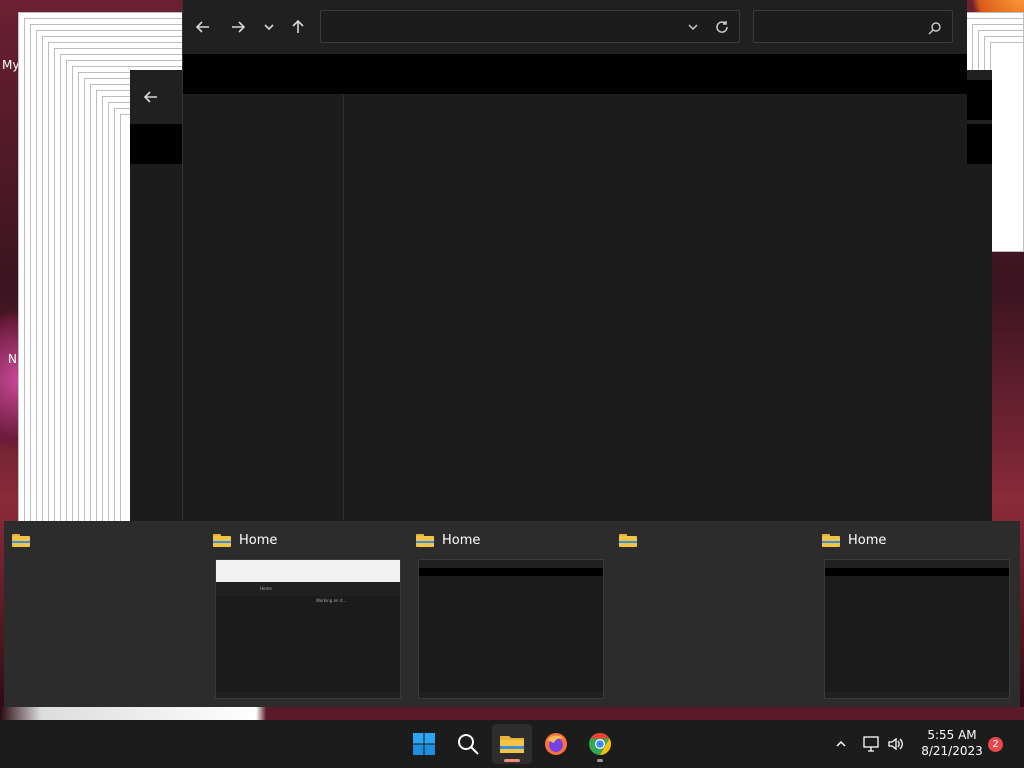 This screenshot has height=768, width=1024. Describe the element at coordinates (952, 735) in the screenshot. I see `clock-time: 5:55 AM` at that location.